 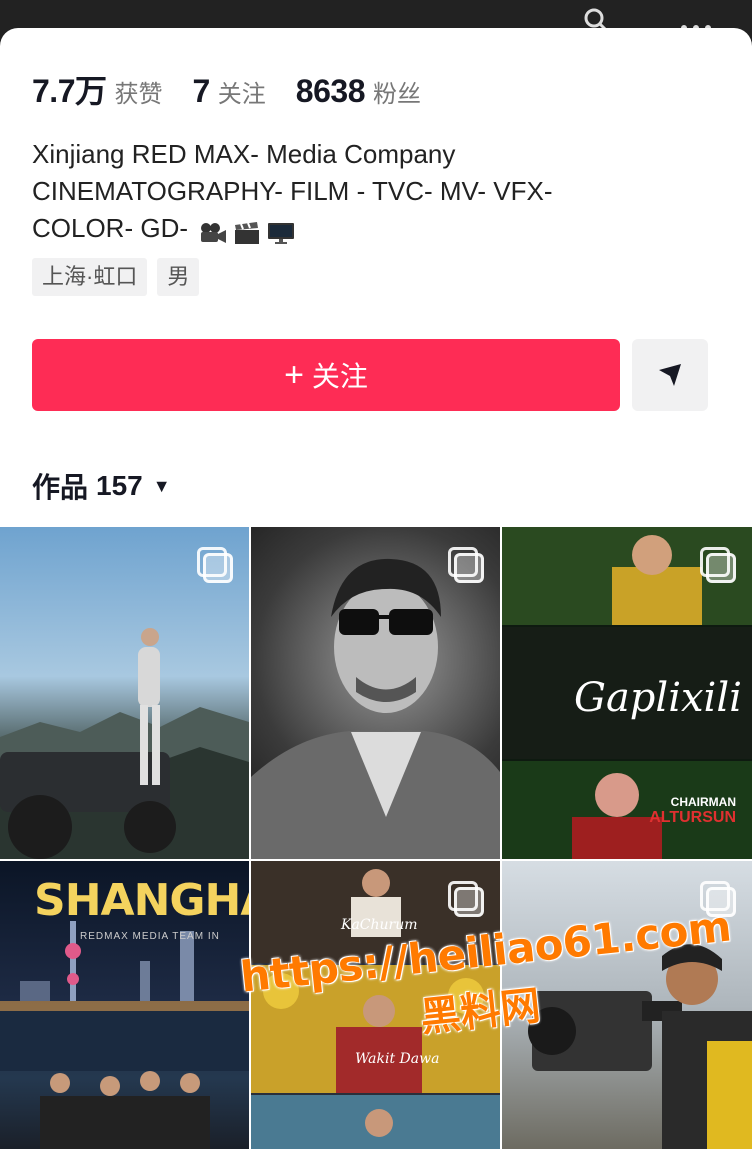 I want to click on tile-text-chairman: CHAIRMAN ALTURSUN, so click(x=692, y=811).